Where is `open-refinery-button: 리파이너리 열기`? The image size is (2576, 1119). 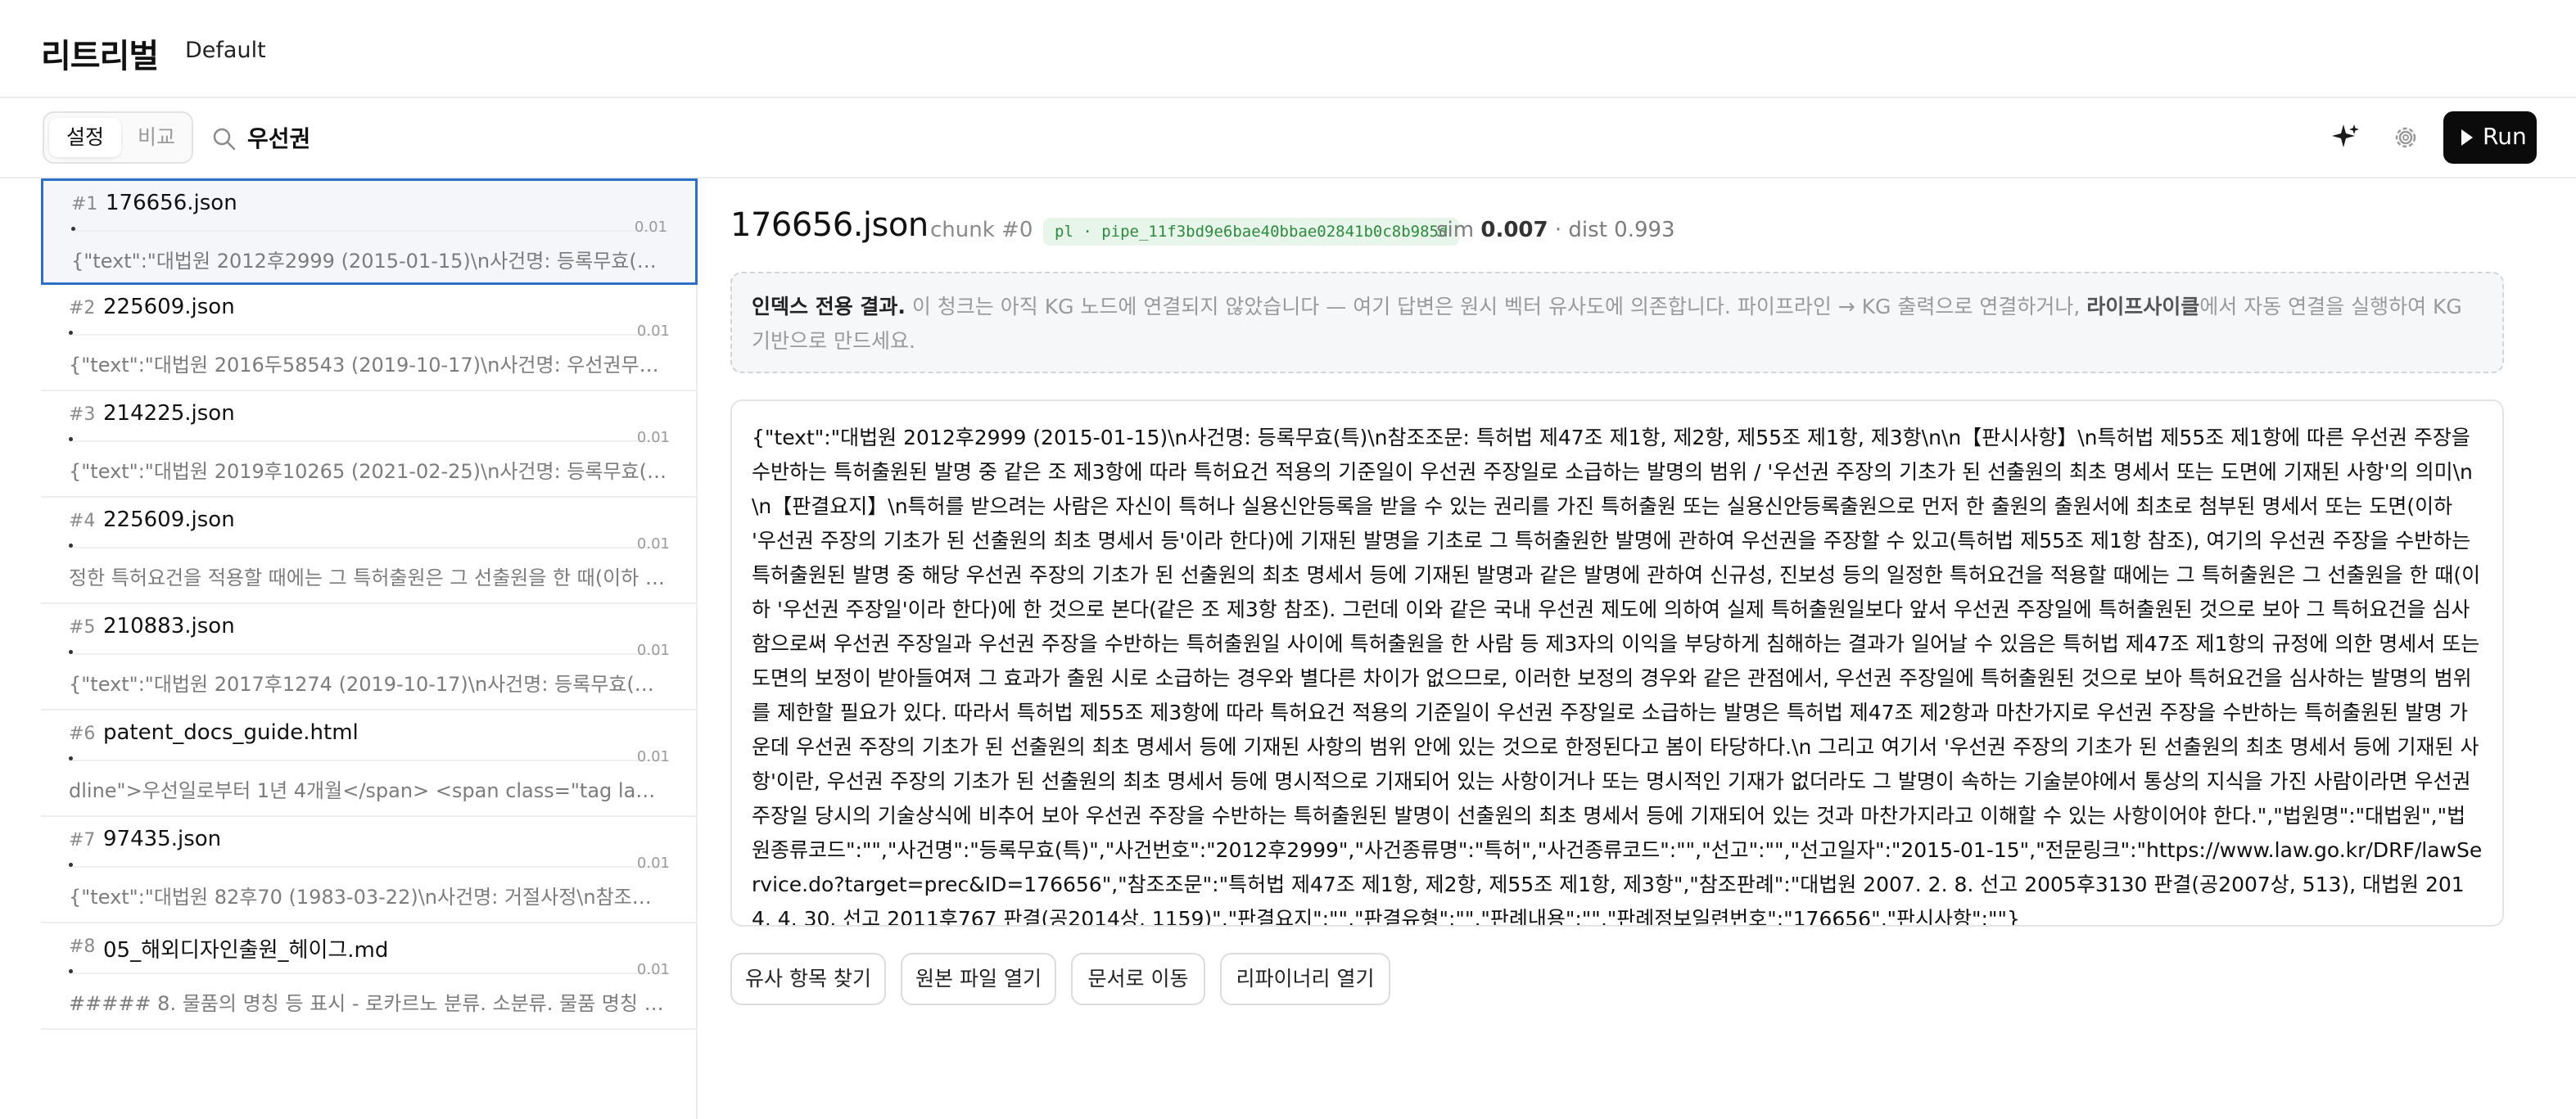 open-refinery-button: 리파이너리 열기 is located at coordinates (1305, 979).